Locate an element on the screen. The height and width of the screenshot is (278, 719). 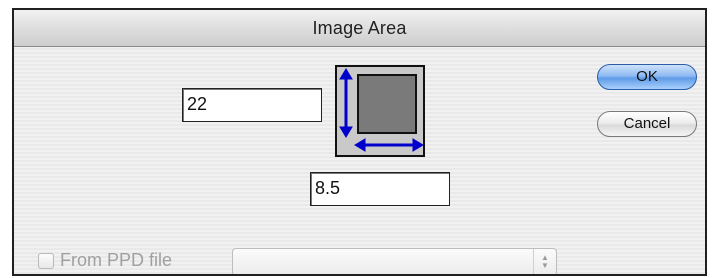
width-field: 8.5 is located at coordinates (380, 189).